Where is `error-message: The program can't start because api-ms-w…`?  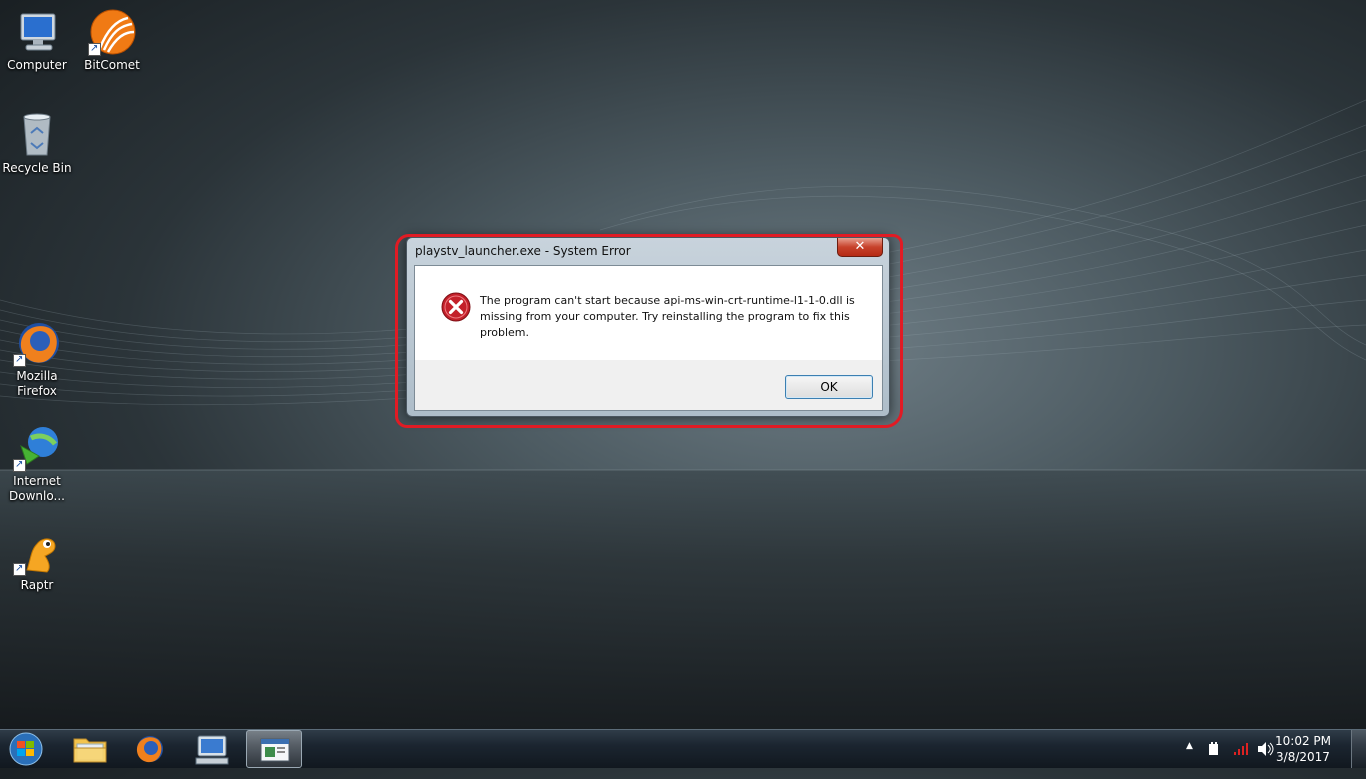
error-message: The program can't start because api-ms-w… is located at coordinates (667, 316).